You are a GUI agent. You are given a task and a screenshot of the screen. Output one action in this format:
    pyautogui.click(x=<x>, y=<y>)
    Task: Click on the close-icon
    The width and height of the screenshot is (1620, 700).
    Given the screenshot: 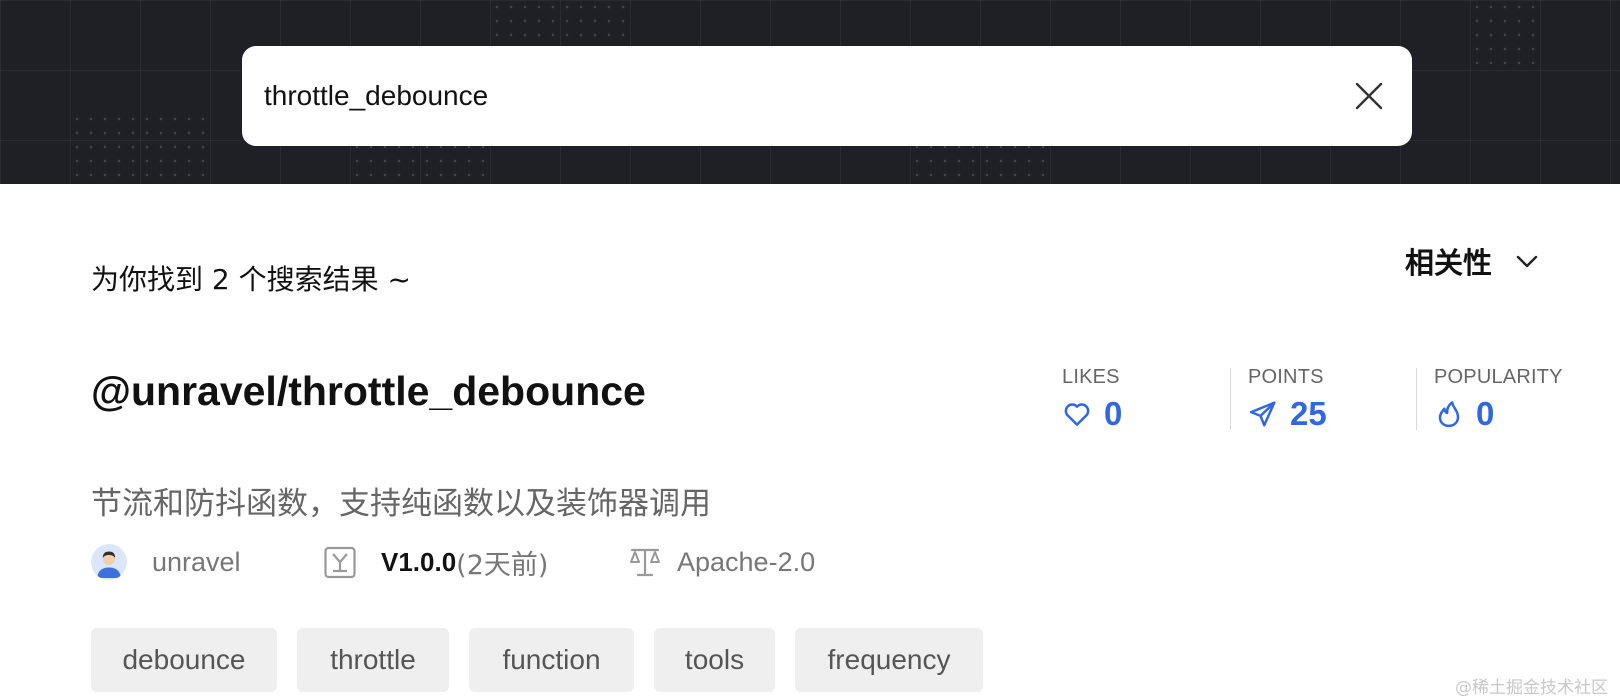 What is the action you would take?
    pyautogui.click(x=1369, y=96)
    